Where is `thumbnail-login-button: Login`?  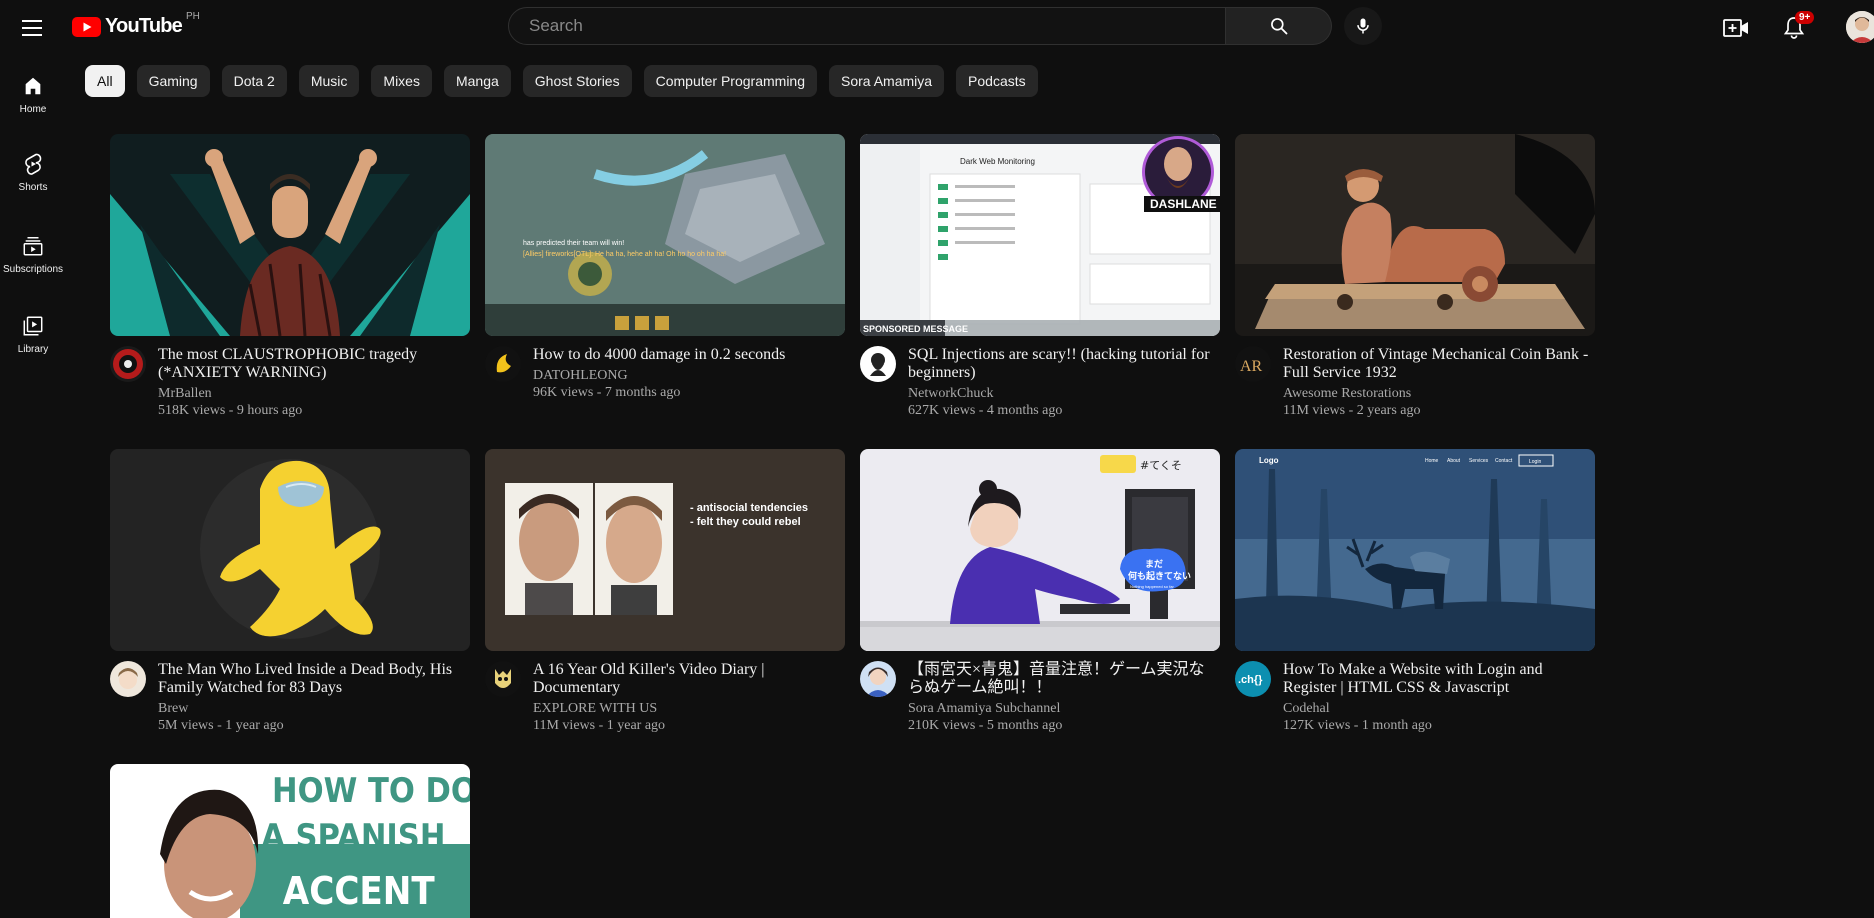
thumbnail-login-button: Login is located at coordinates (1535, 462).